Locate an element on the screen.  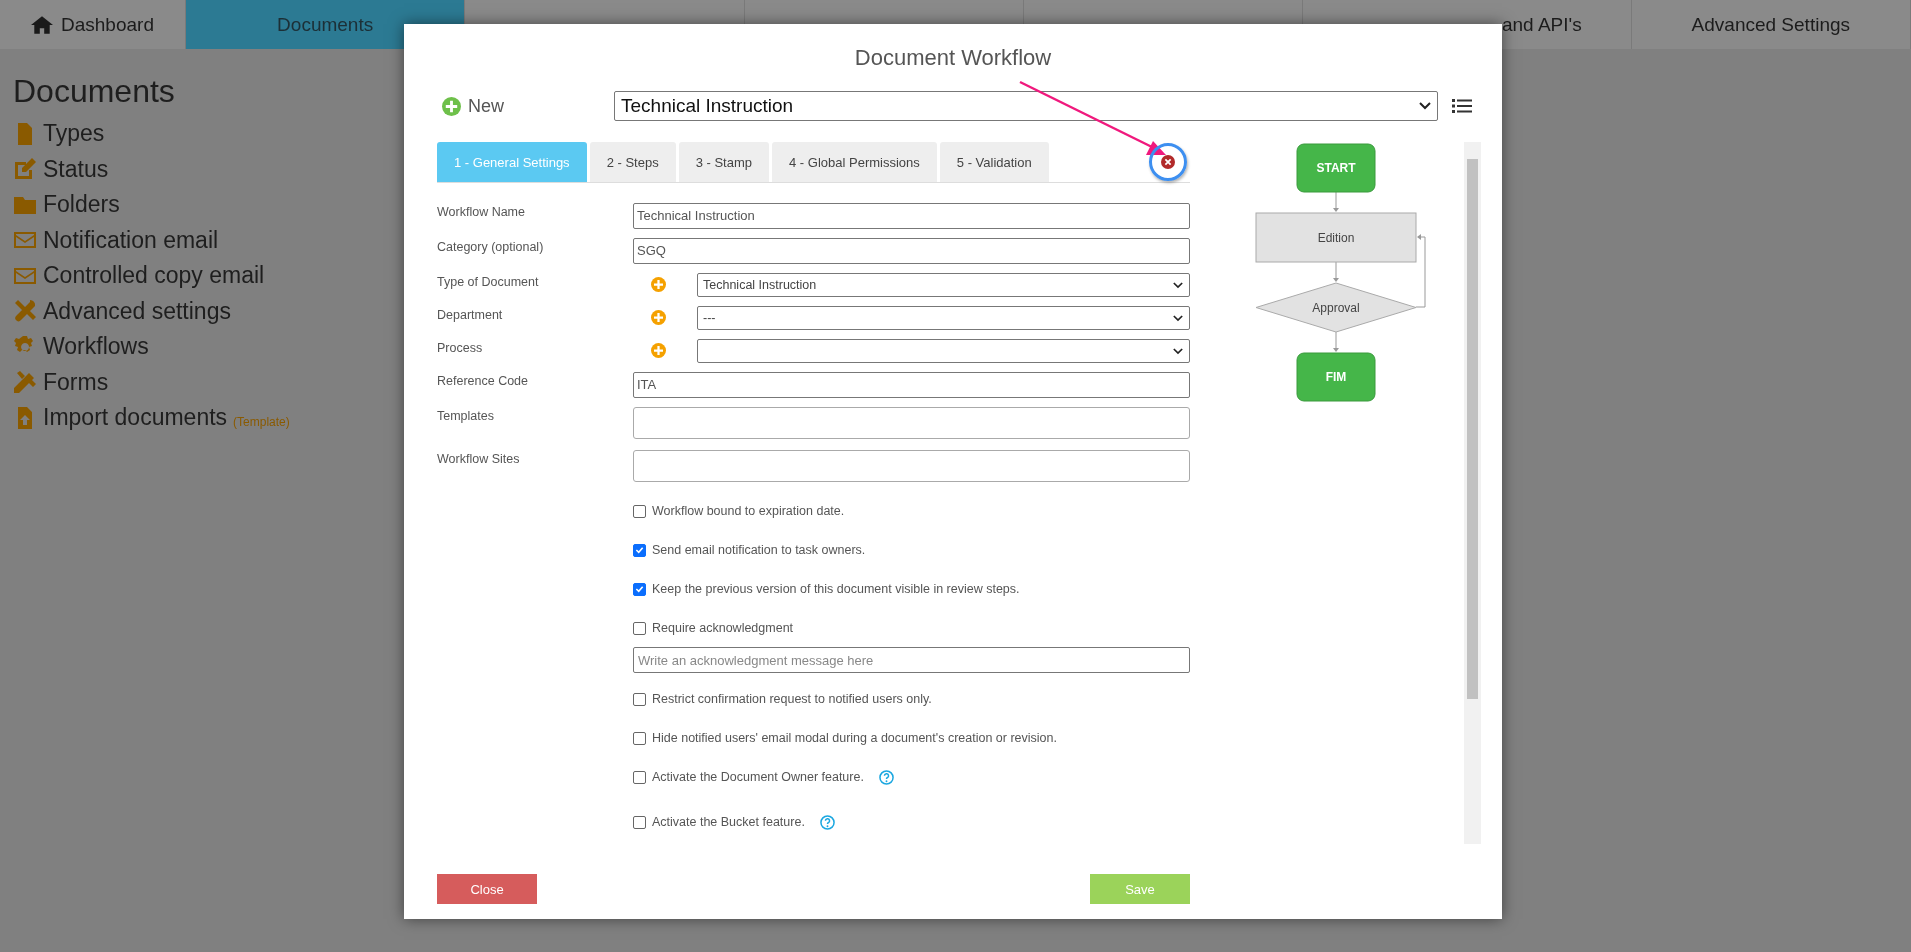
workflow-select: Technical Instruction is located at coordinates (1026, 106).